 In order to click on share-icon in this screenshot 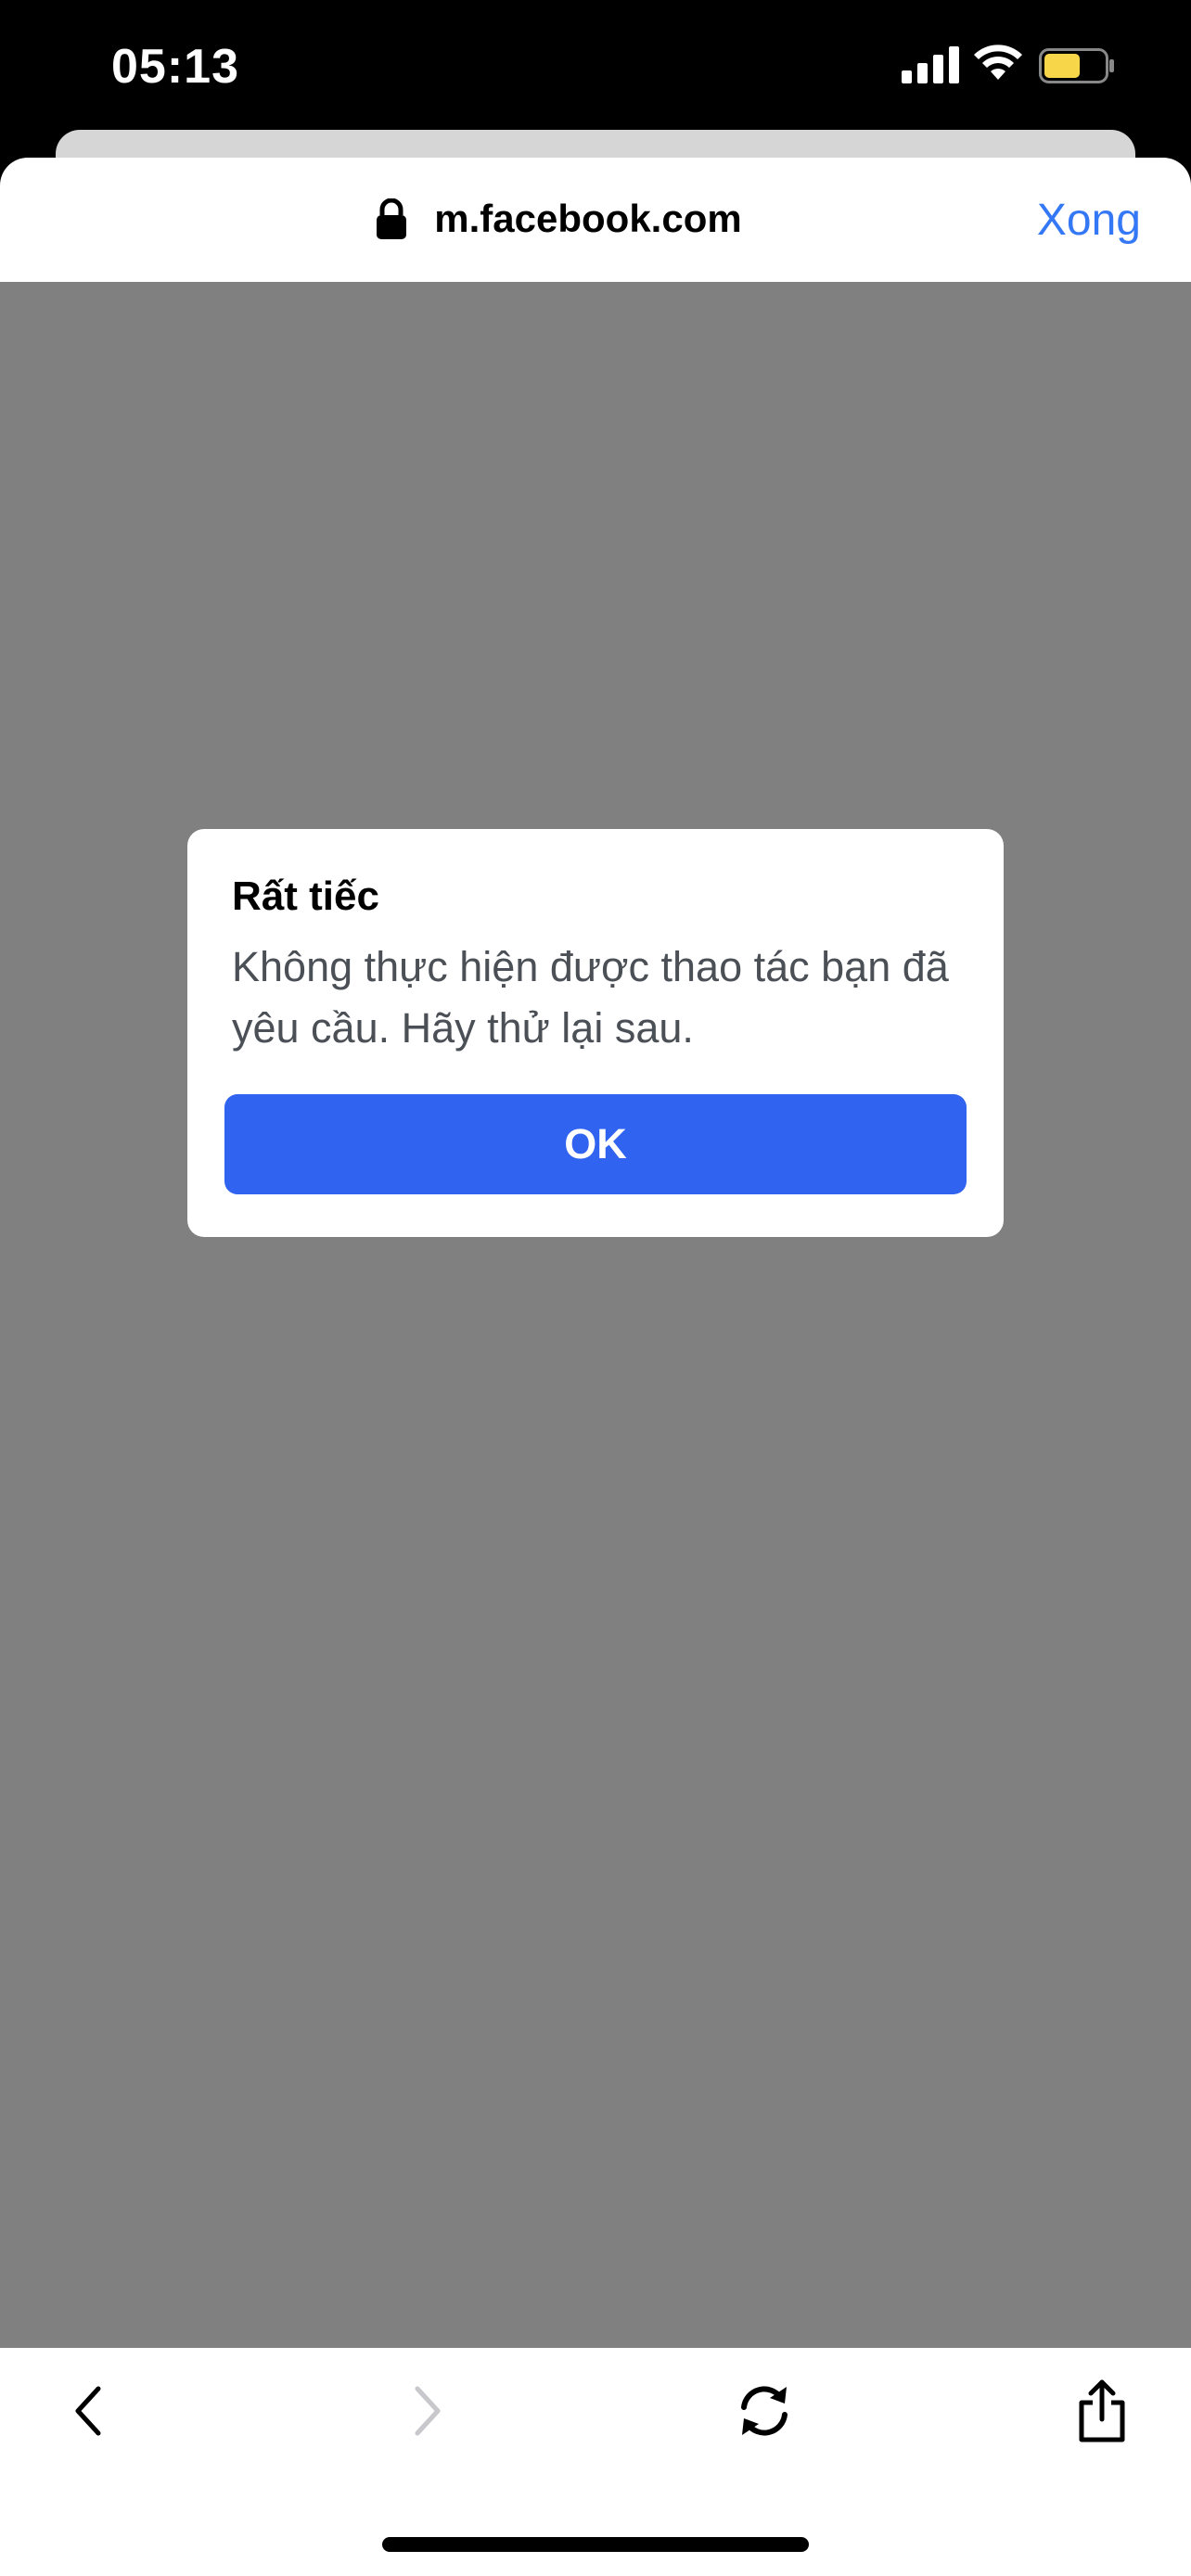, I will do `click(1102, 2410)`.